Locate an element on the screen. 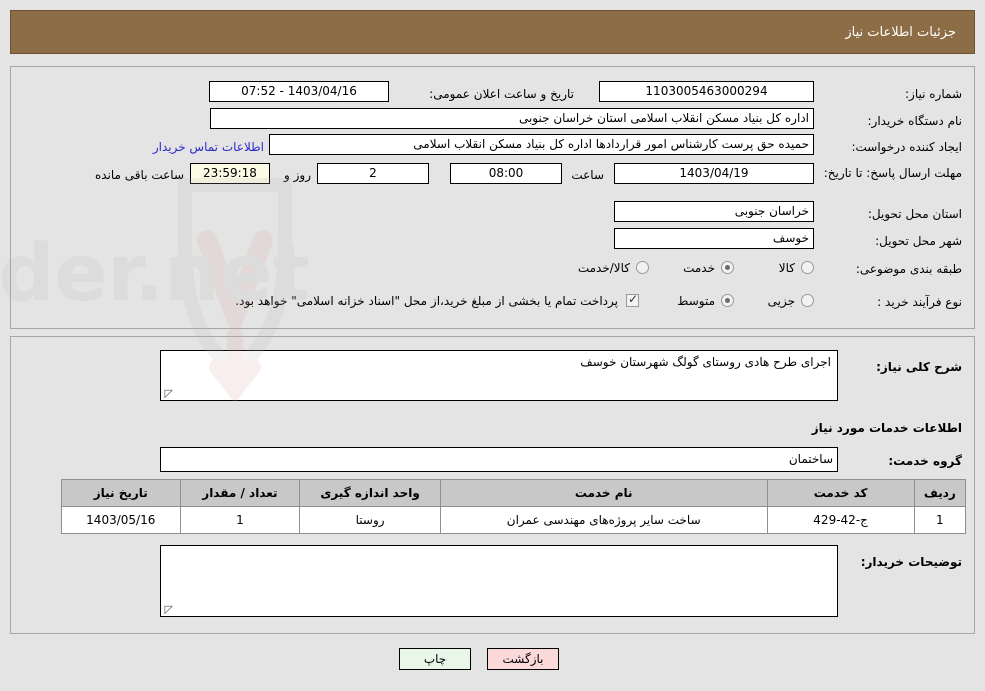  countdown-timer-value: 23:59:18 is located at coordinates (230, 173).